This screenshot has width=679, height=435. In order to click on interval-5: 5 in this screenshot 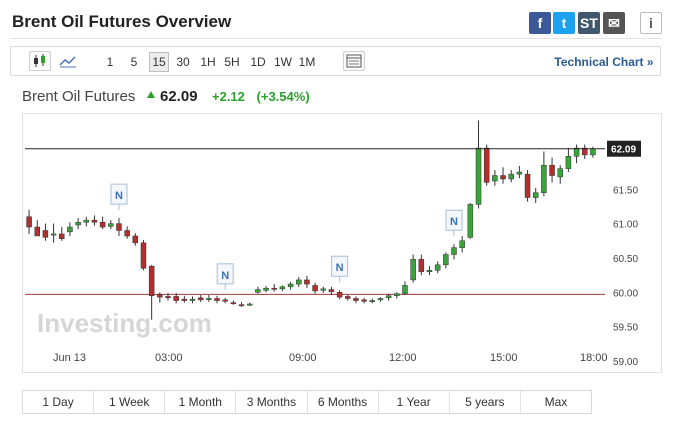, I will do `click(134, 62)`.